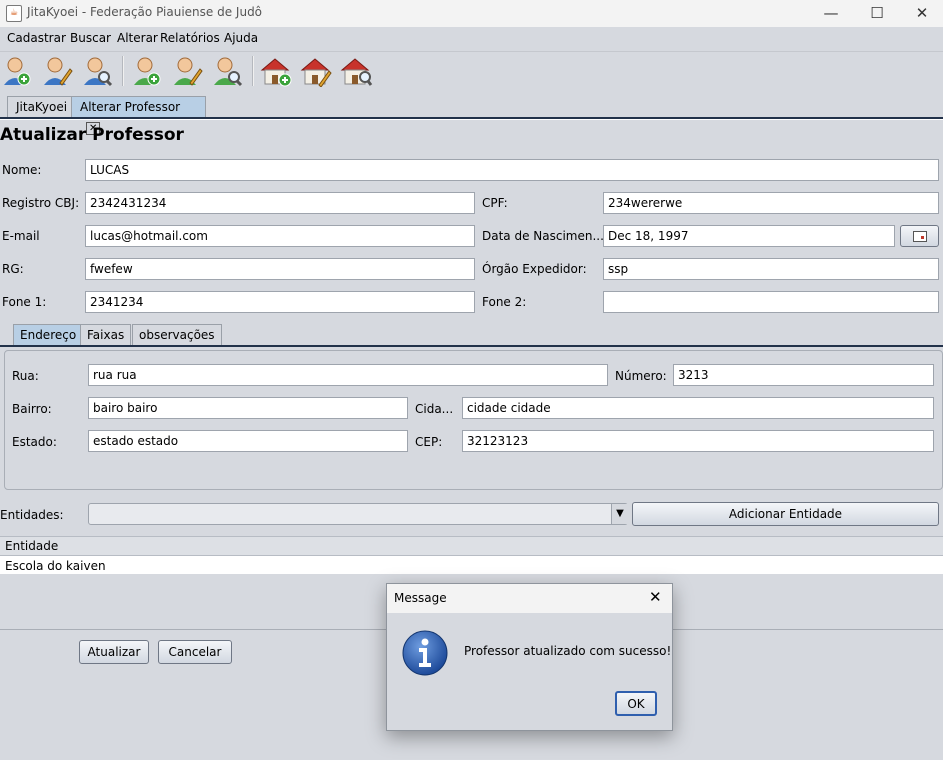 The width and height of the screenshot is (943, 760). I want to click on add-person-icon, so click(147, 71).